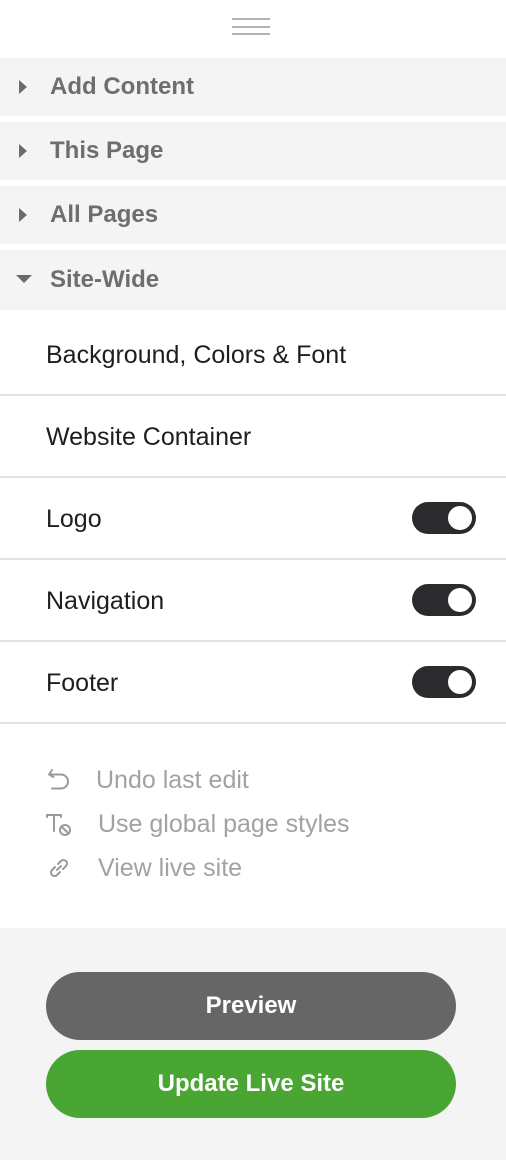  What do you see at coordinates (444, 518) in the screenshot?
I see `logo-toggle` at bounding box center [444, 518].